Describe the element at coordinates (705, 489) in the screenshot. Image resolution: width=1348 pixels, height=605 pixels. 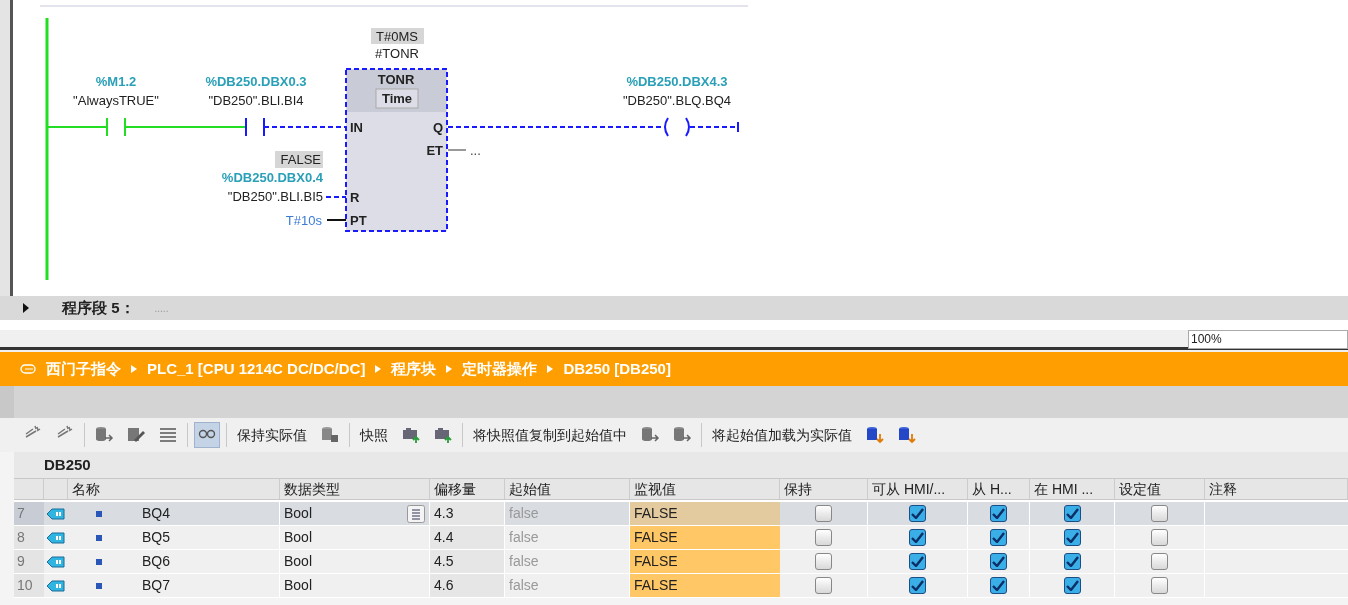
I see `column-header: 监视值` at that location.